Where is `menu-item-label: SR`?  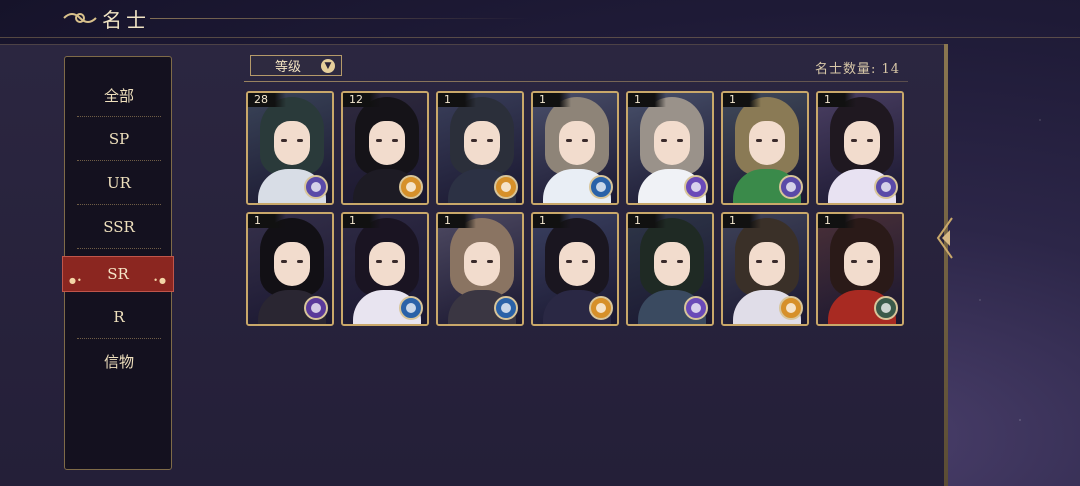
menu-item-label: SR is located at coordinates (118, 274).